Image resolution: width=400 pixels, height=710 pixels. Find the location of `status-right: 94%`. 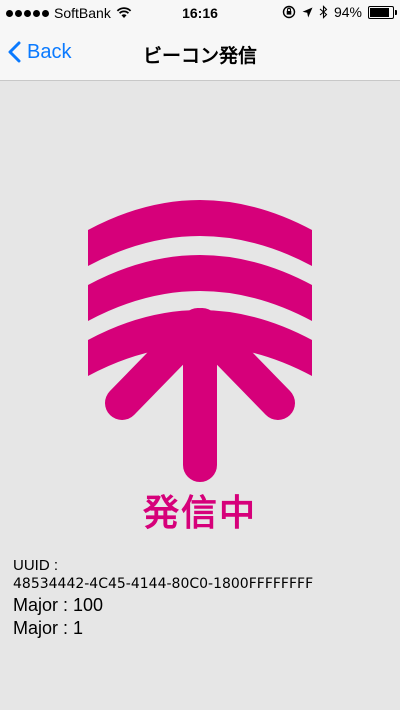

status-right: 94% is located at coordinates (339, 12).